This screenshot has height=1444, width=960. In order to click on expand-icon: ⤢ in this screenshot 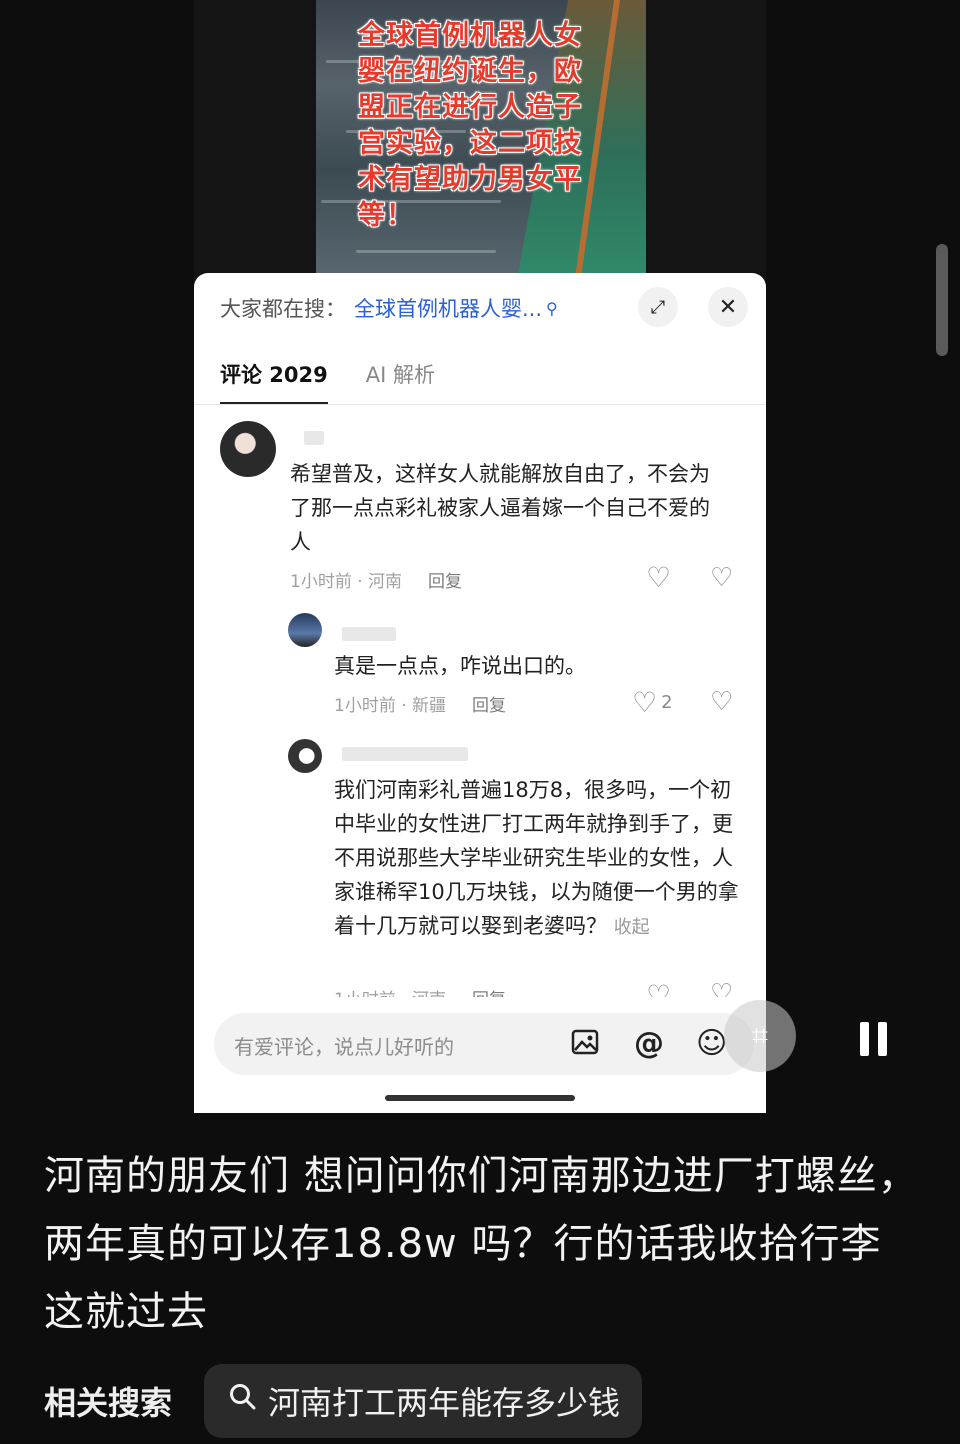, I will do `click(658, 307)`.